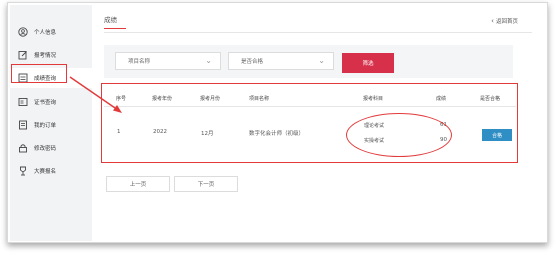 The height and width of the screenshot is (259, 560). I want to click on chevron-left-icon: ‹, so click(492, 21).